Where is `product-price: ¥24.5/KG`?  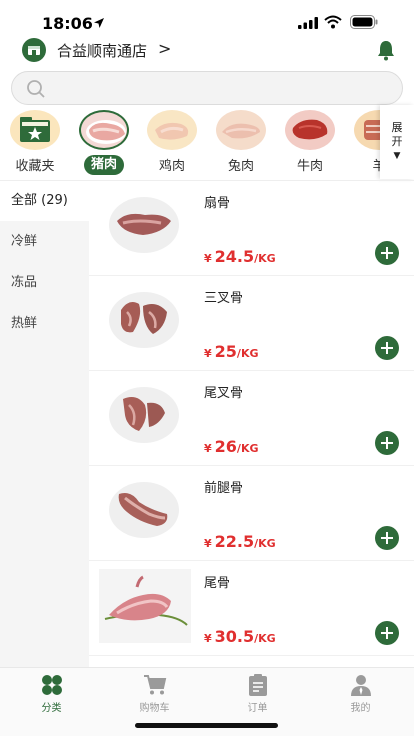 product-price: ¥24.5/KG is located at coordinates (240, 256).